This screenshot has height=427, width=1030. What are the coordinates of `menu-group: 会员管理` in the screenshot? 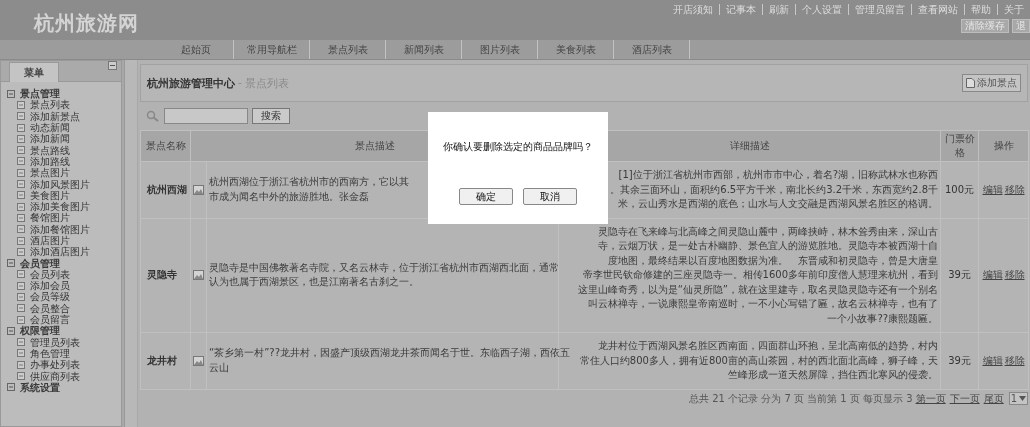 It's located at (40, 263).